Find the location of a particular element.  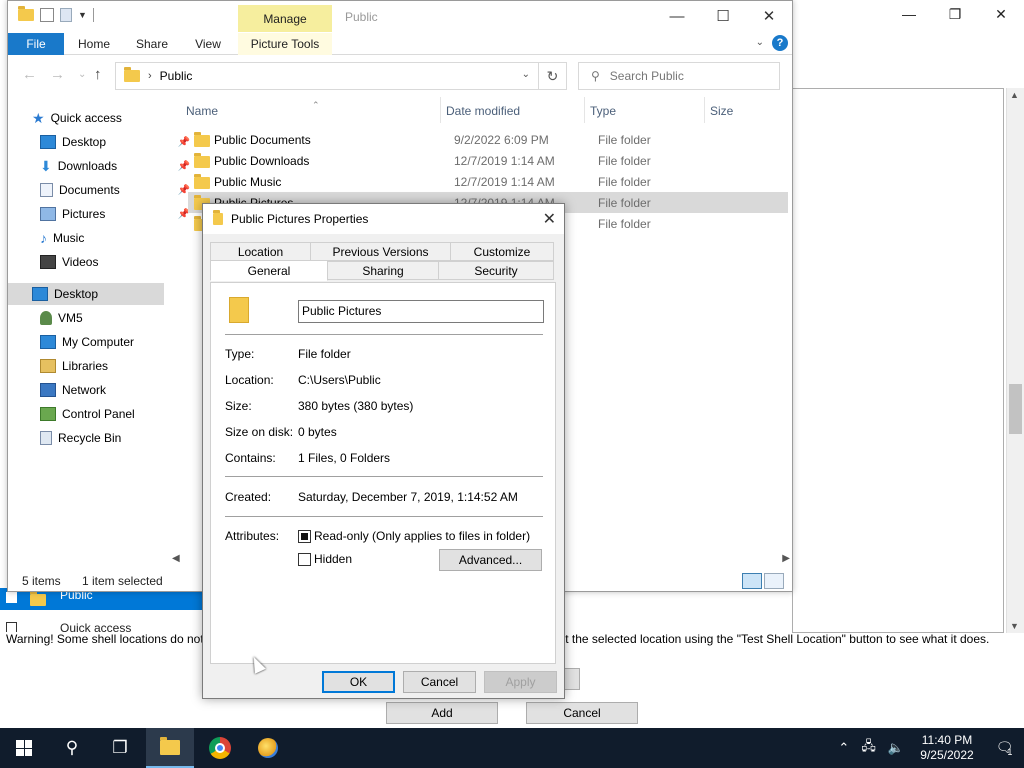

nav-item-libraries: Libraries is located at coordinates (118, 366).